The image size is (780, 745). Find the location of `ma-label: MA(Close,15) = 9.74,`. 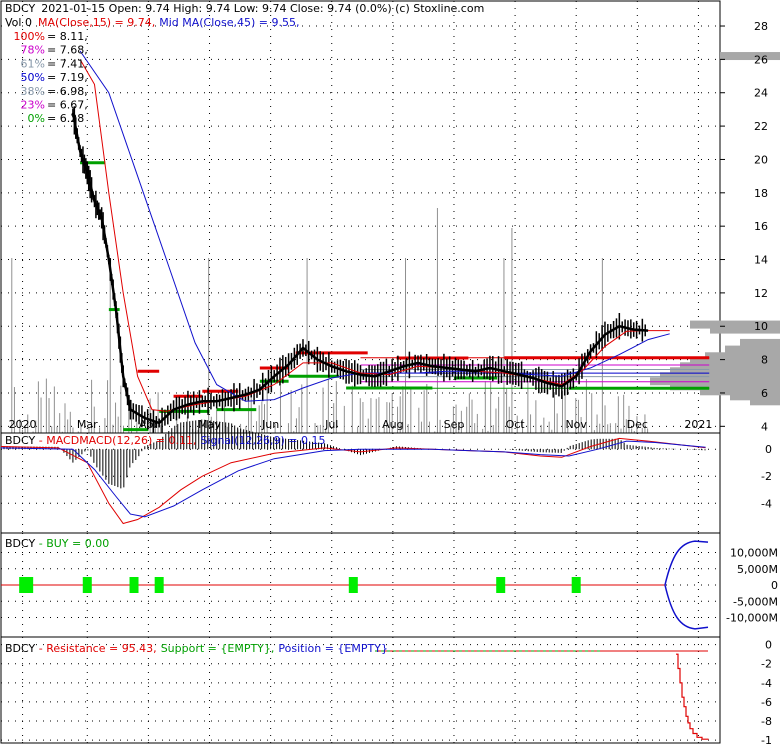

ma-label: MA(Close,15) = 9.74, is located at coordinates (96, 22).